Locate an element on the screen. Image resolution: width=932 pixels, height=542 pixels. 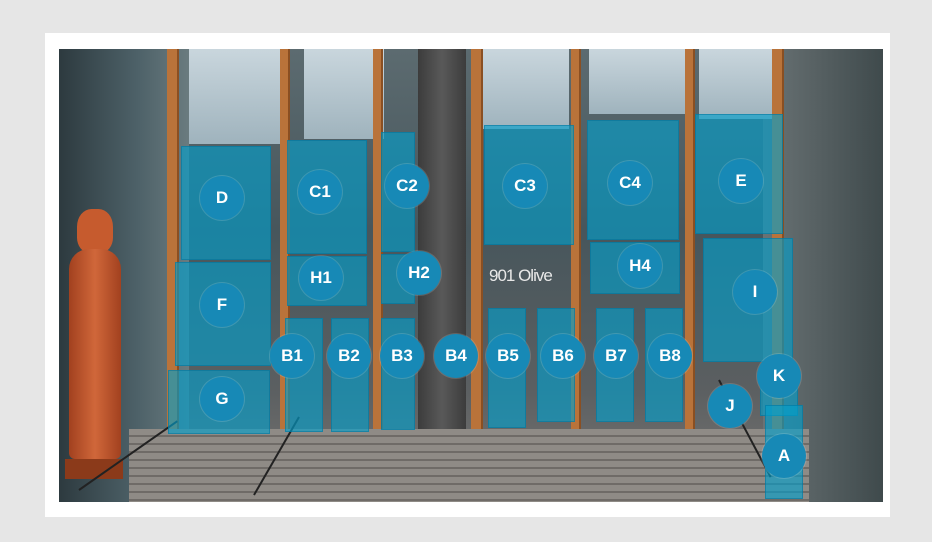
marker-g: G is located at coordinates (222, 399).